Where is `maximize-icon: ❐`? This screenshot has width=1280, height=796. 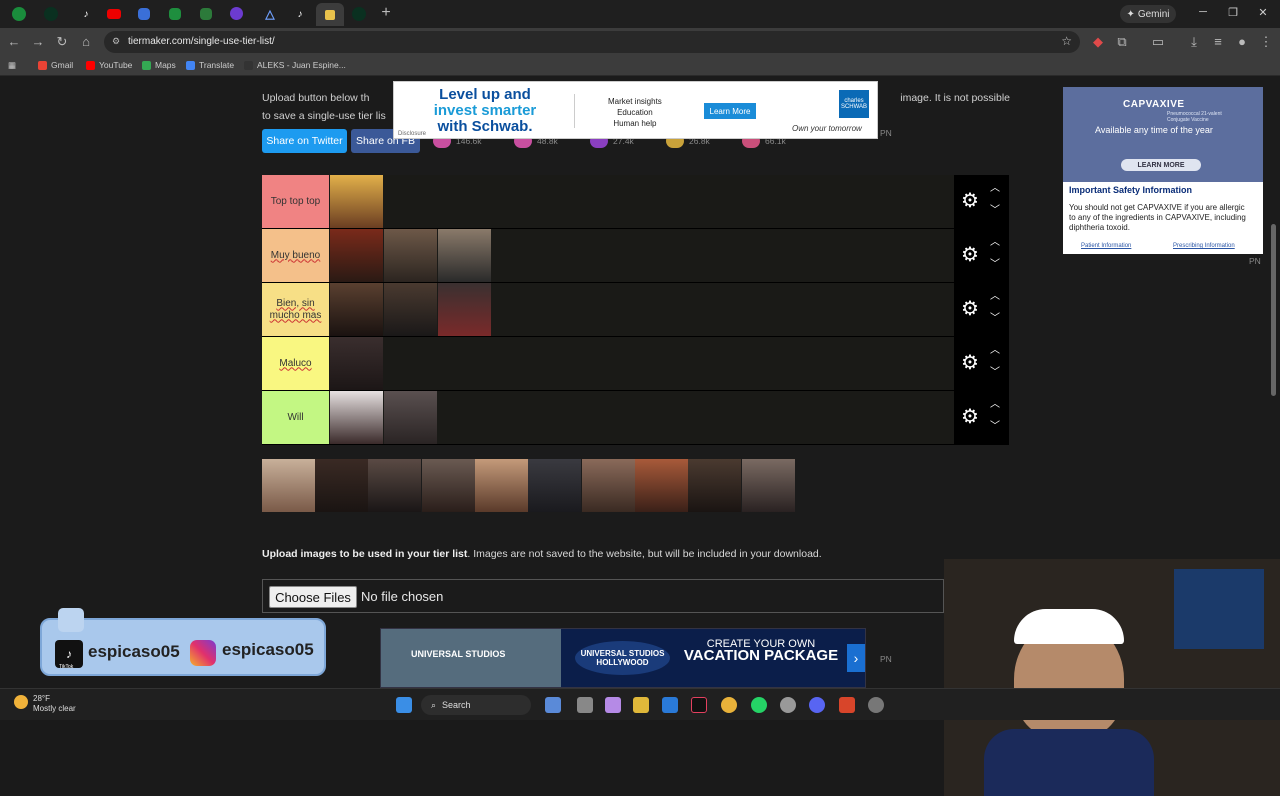
maximize-icon: ❐ is located at coordinates (1233, 12).